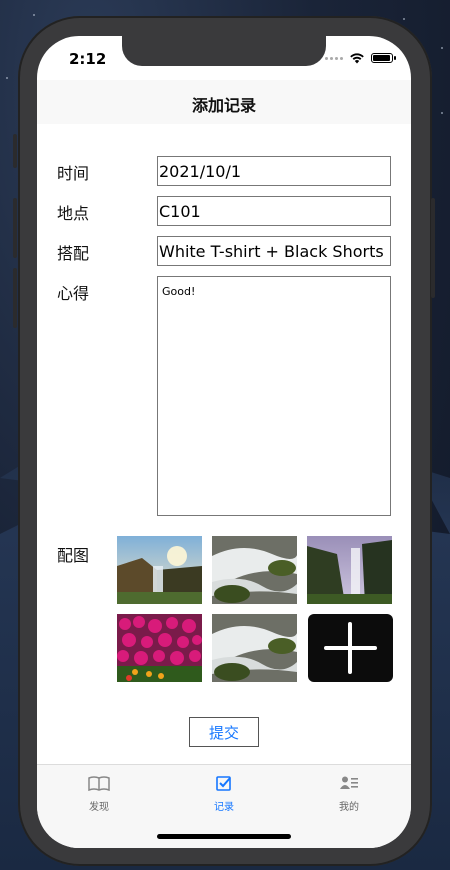  I want to click on notch, so click(224, 51).